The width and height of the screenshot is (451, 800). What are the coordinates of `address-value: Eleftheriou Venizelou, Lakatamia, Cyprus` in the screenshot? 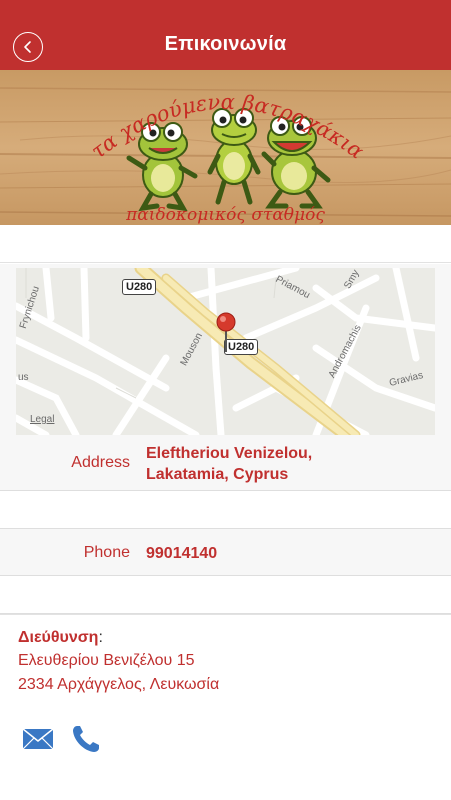 It's located at (229, 464).